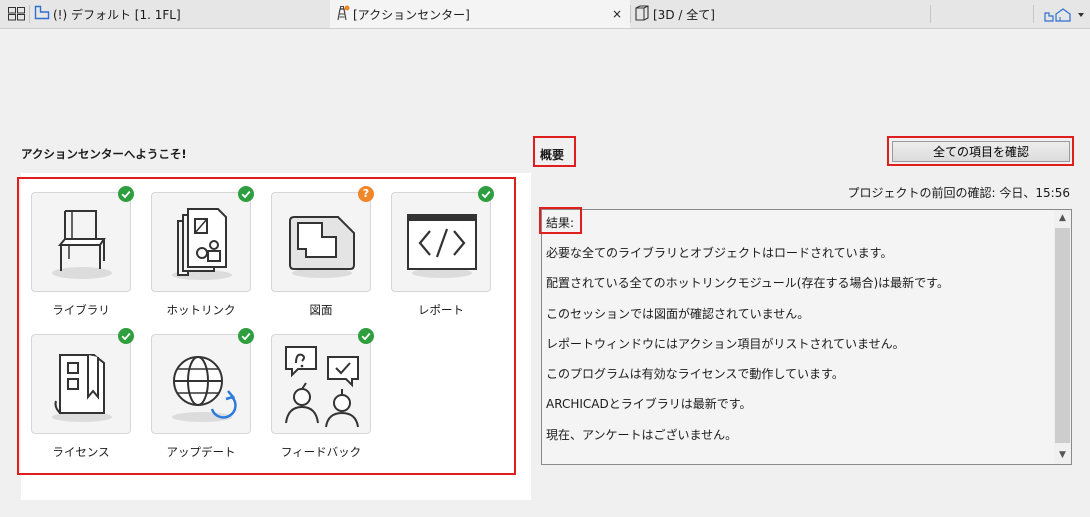  What do you see at coordinates (642, 435) in the screenshot?
I see `result-item-feedback: 現在、アンケートはございません。` at bounding box center [642, 435].